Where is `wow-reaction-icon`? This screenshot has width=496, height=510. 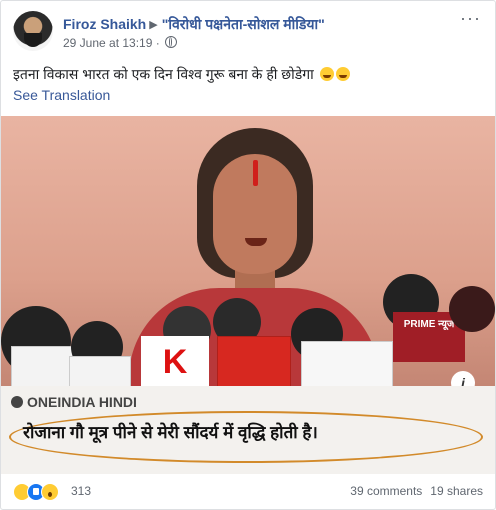 wow-reaction-icon is located at coordinates (50, 492).